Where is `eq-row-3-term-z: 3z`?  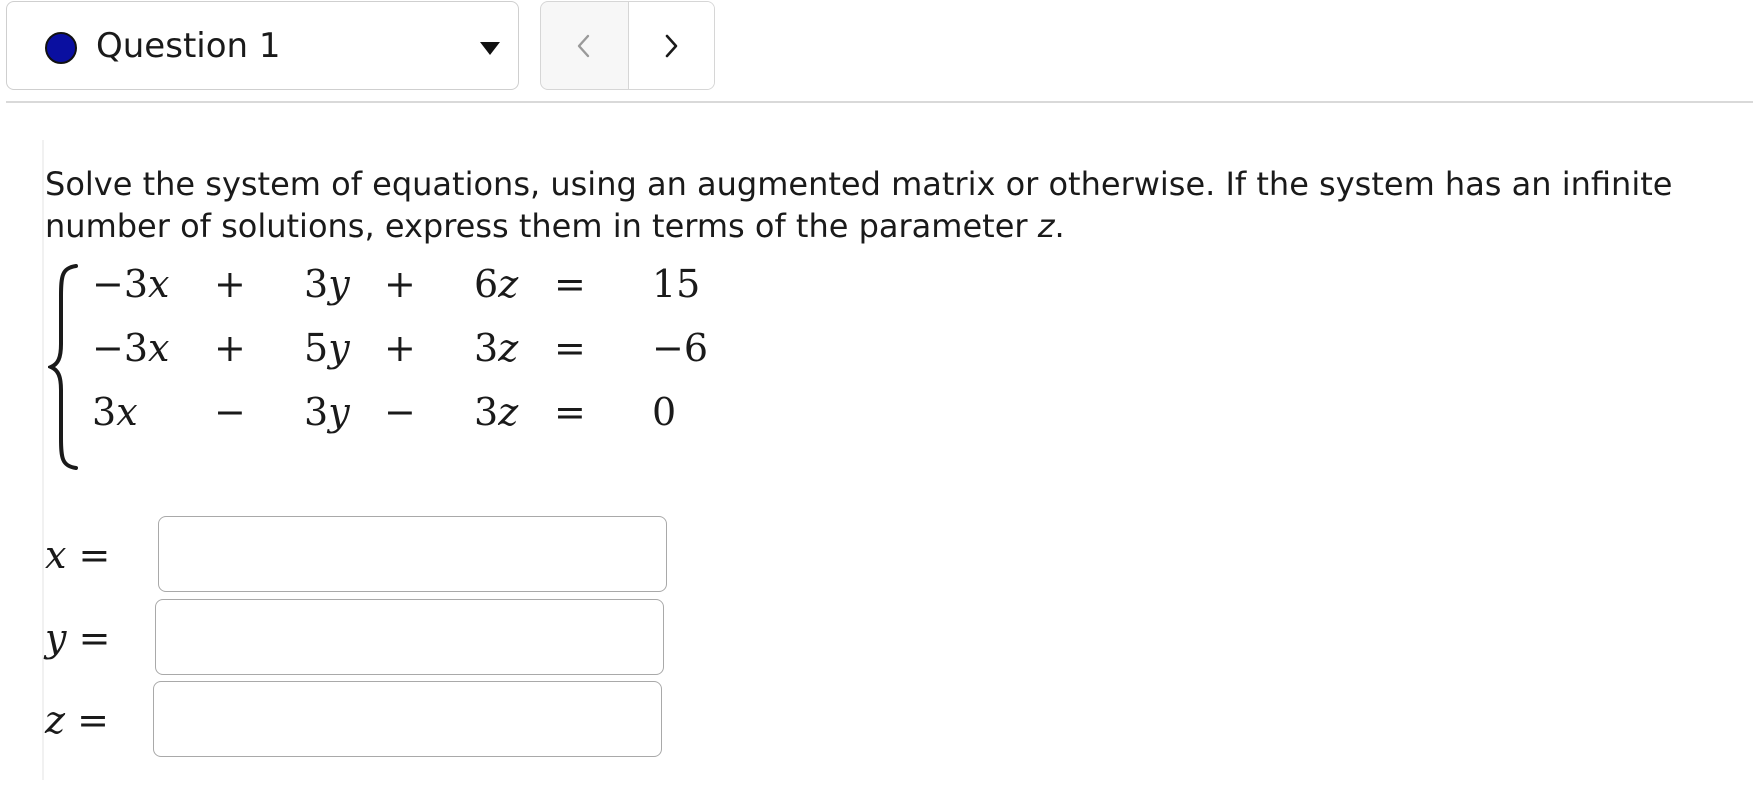 eq-row-3-term-z: 3z is located at coordinates (496, 412).